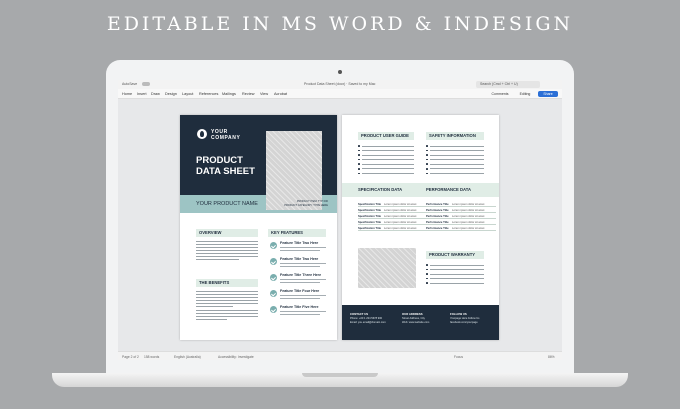 The height and width of the screenshot is (409, 680). I want to click on address-web: Web: www.website.com, so click(416, 322).